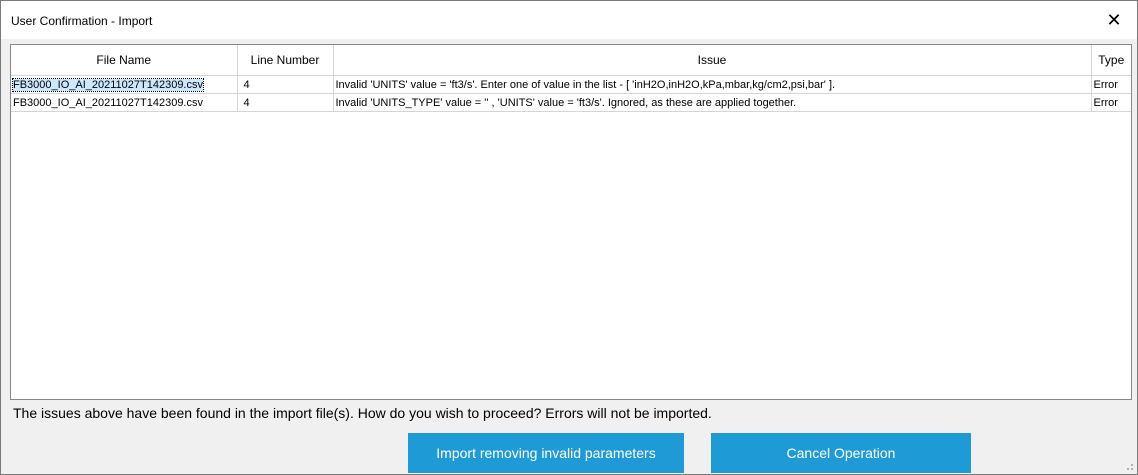 This screenshot has height=475, width=1138. I want to click on close-button: ✕, so click(1114, 20).